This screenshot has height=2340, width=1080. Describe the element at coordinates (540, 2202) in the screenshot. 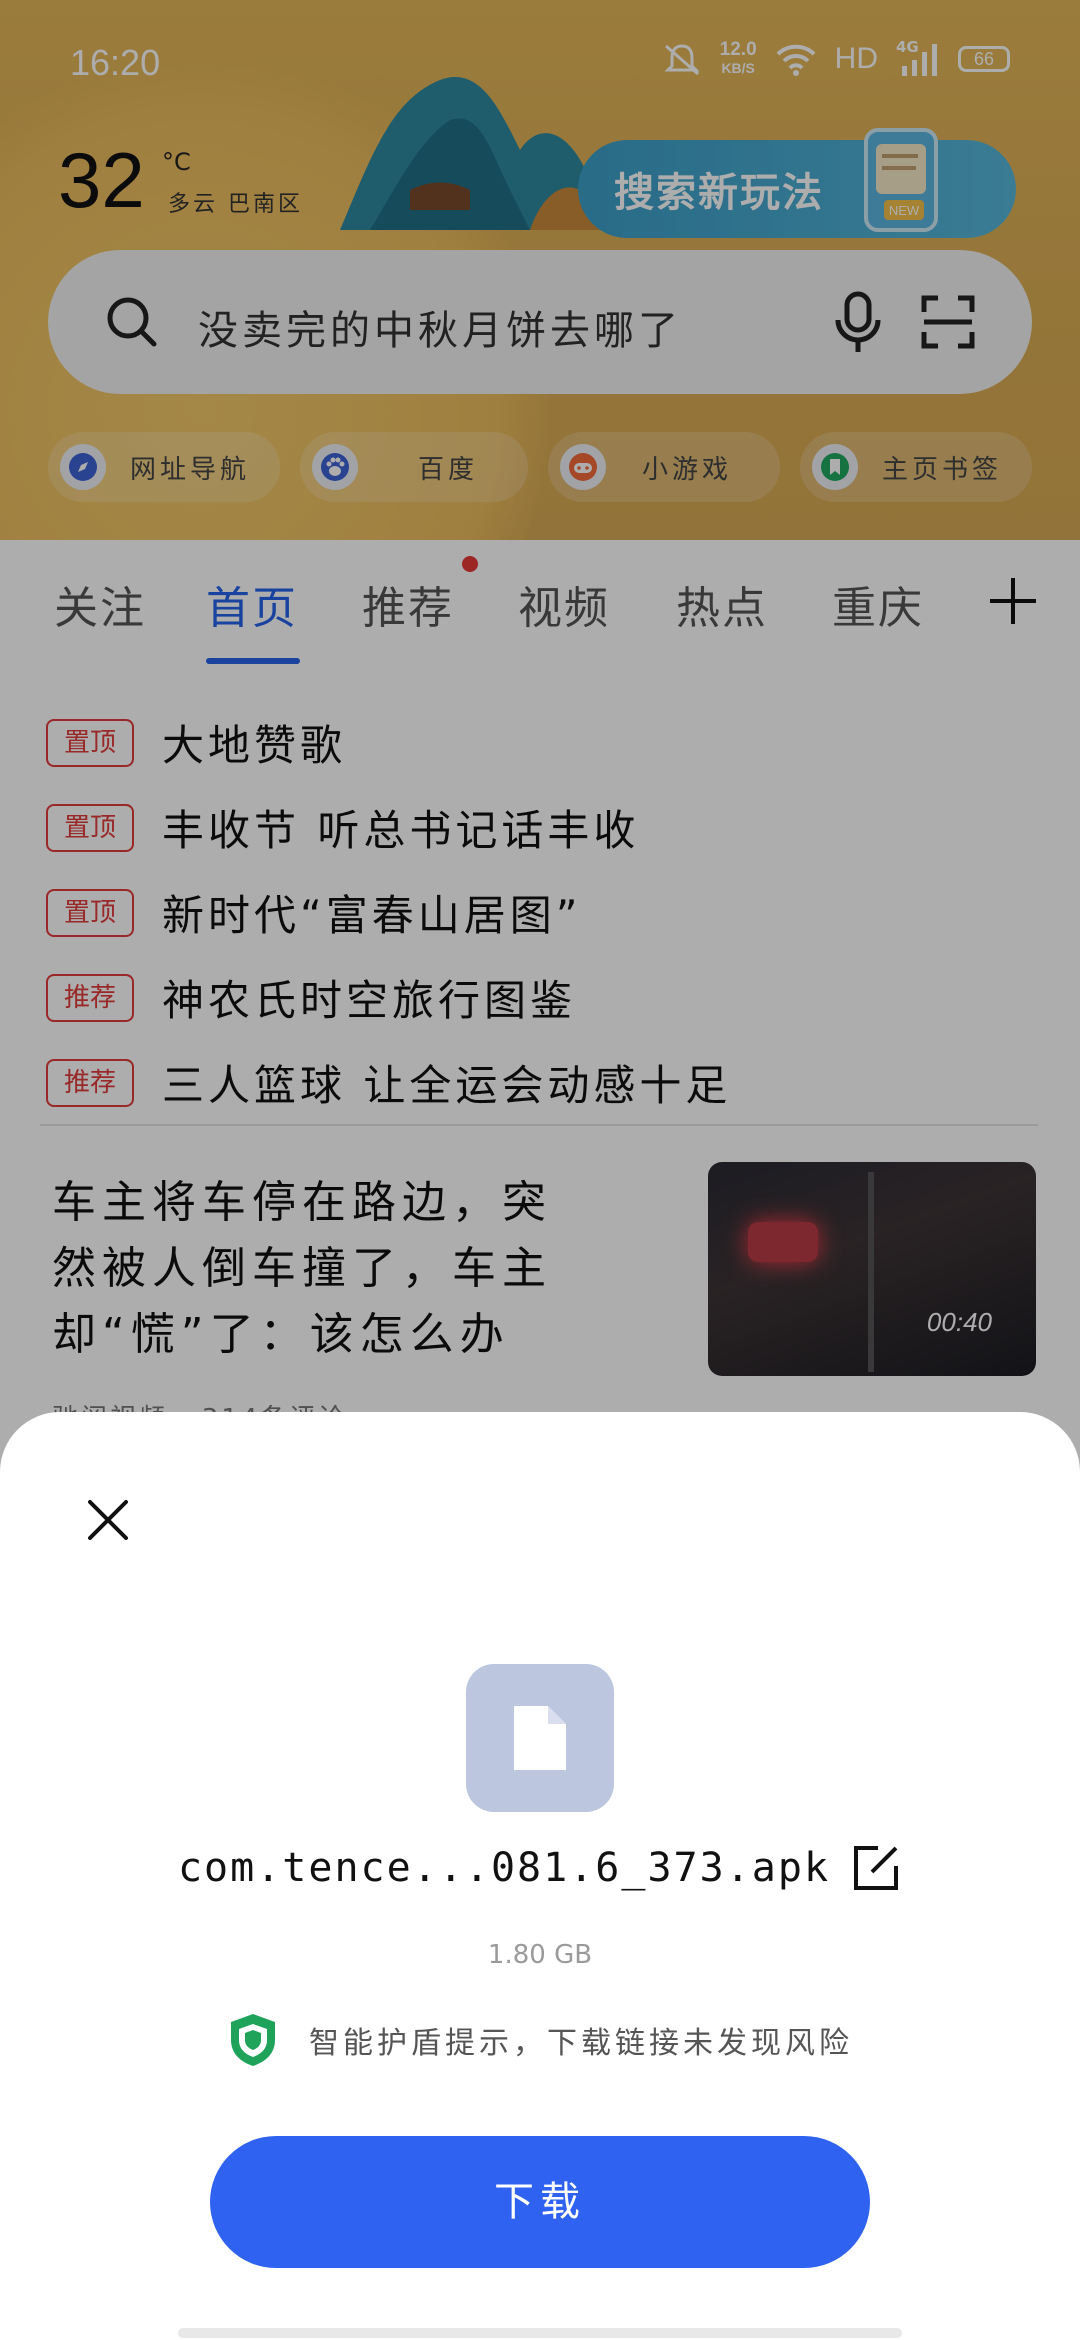

I see `download-button: 下载` at that location.